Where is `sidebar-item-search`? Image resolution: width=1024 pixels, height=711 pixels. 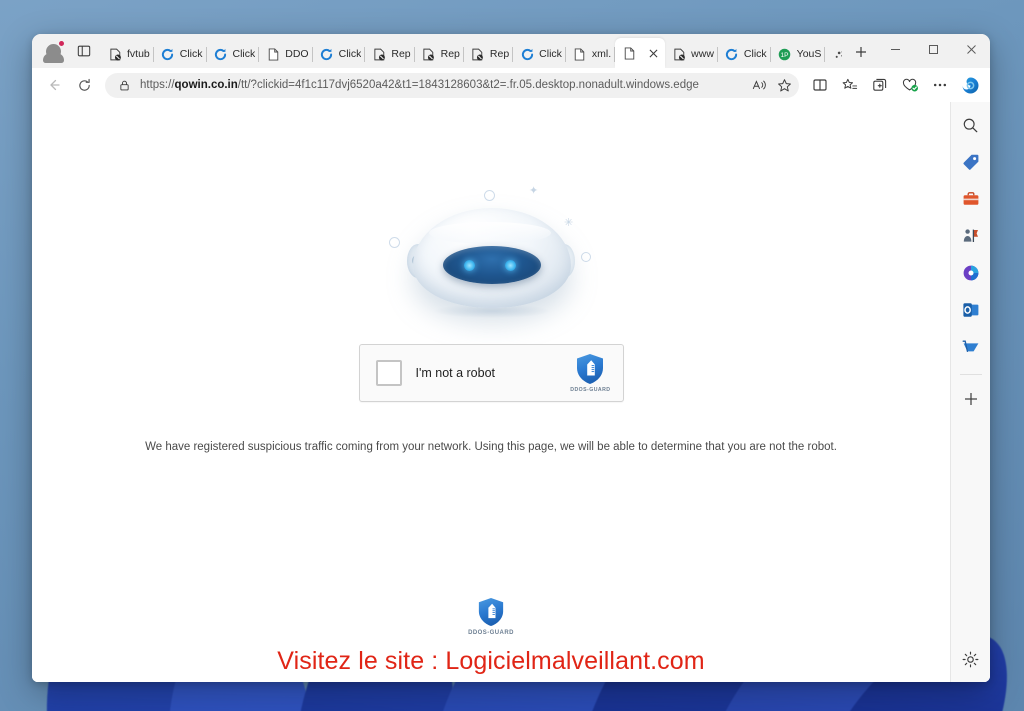 sidebar-item-search is located at coordinates (971, 125).